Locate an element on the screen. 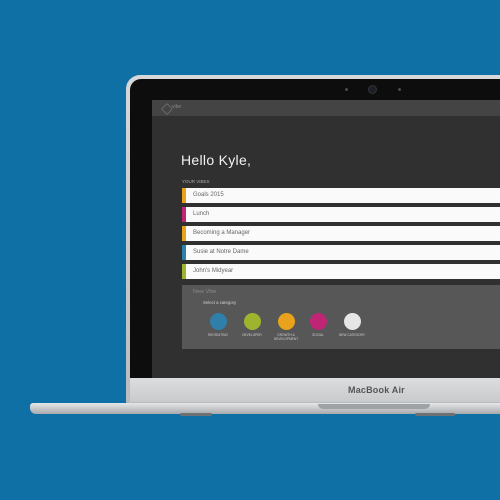 The height and width of the screenshot is (500, 500). camera-icon is located at coordinates (372, 89).